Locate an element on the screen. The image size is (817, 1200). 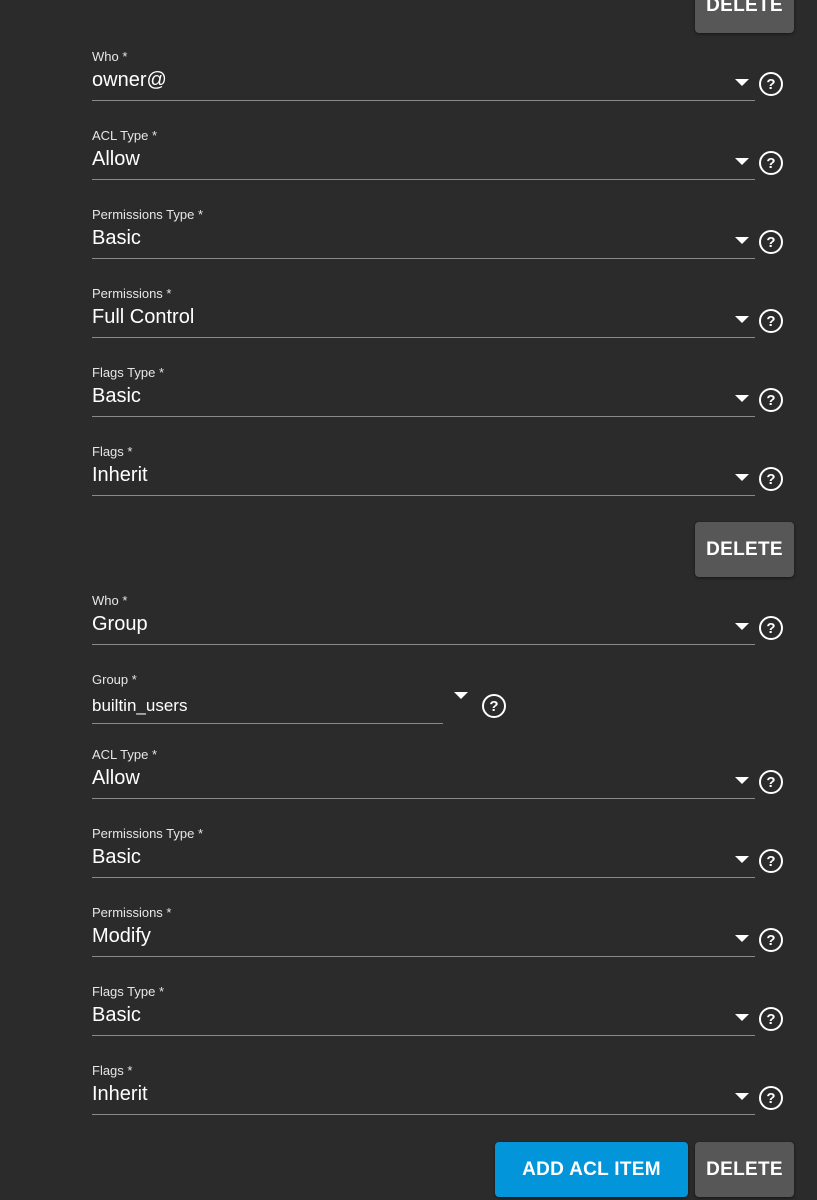
group-select: Group * builtin_users ? is located at coordinates (442, 707).